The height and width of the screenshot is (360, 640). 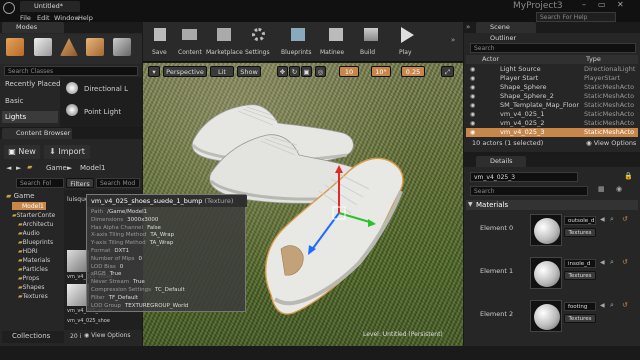 I want to click on minimize-button: –, so click(x=584, y=4).